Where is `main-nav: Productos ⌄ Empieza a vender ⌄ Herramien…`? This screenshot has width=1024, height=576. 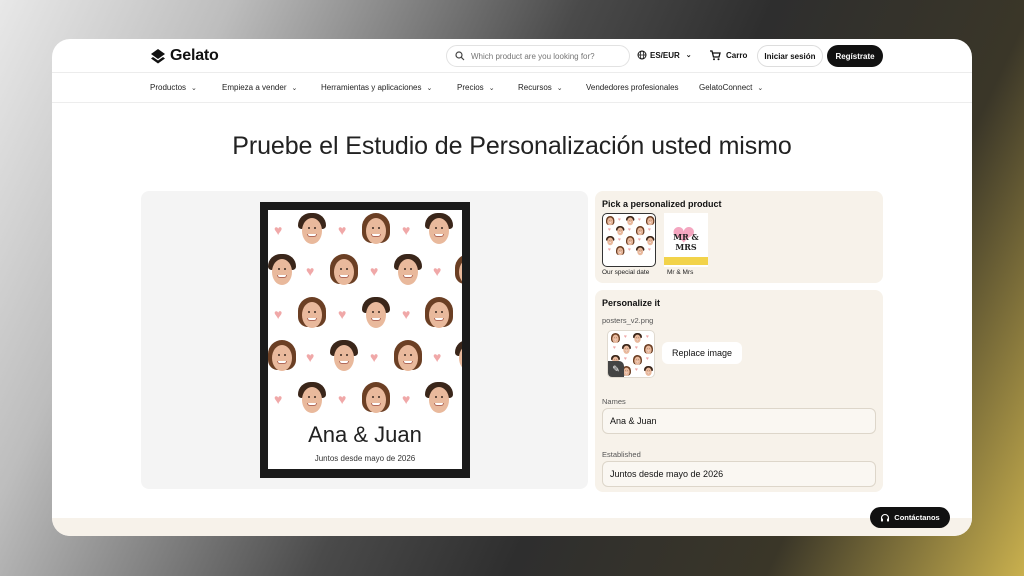 main-nav: Productos ⌄ Empieza a vender ⌄ Herramien… is located at coordinates (512, 88).